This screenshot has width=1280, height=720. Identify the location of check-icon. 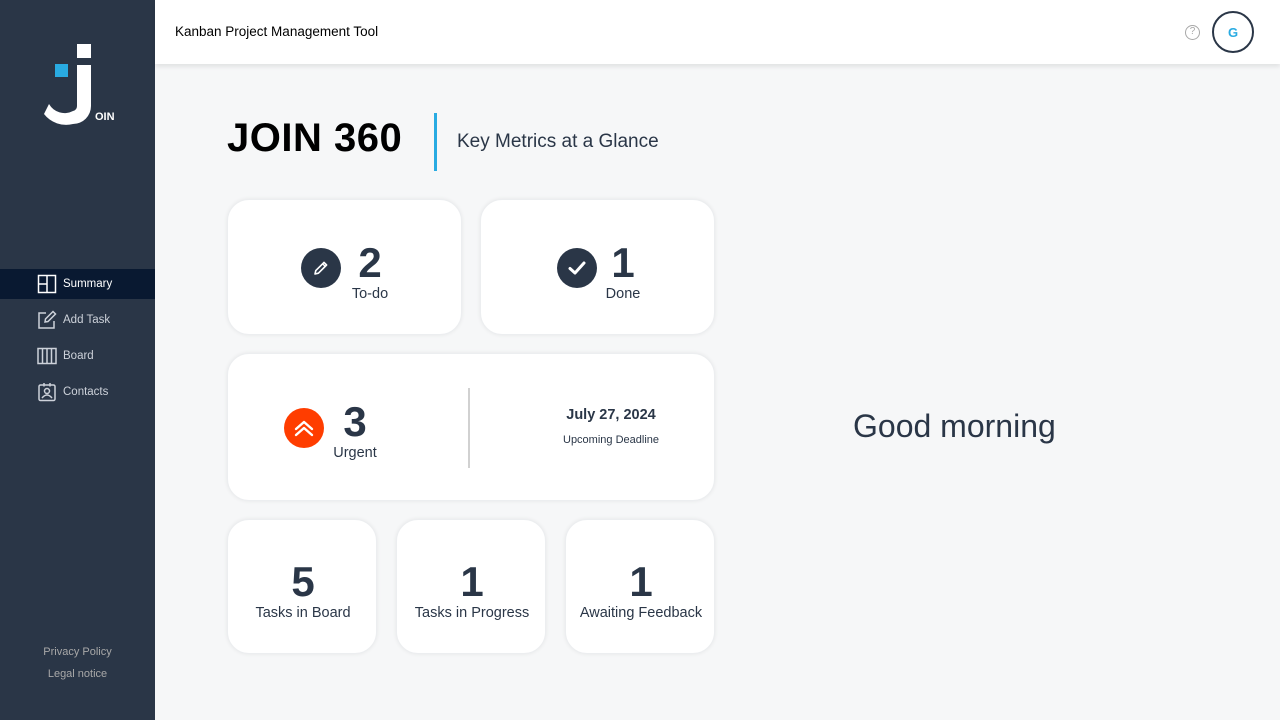
(577, 268).